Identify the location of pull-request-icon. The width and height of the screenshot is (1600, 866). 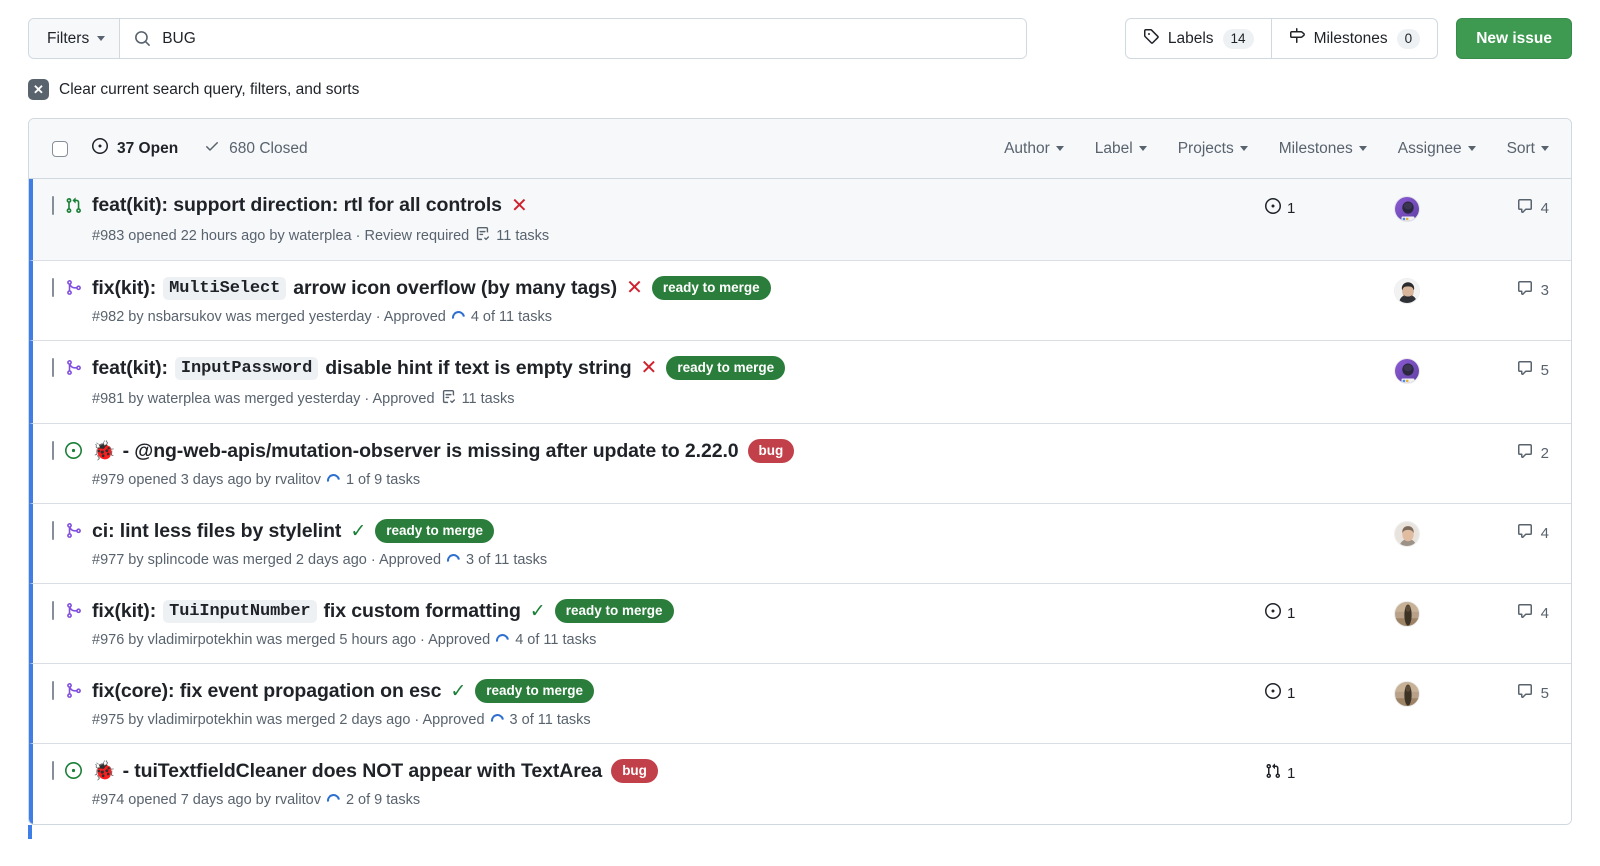
(1273, 773).